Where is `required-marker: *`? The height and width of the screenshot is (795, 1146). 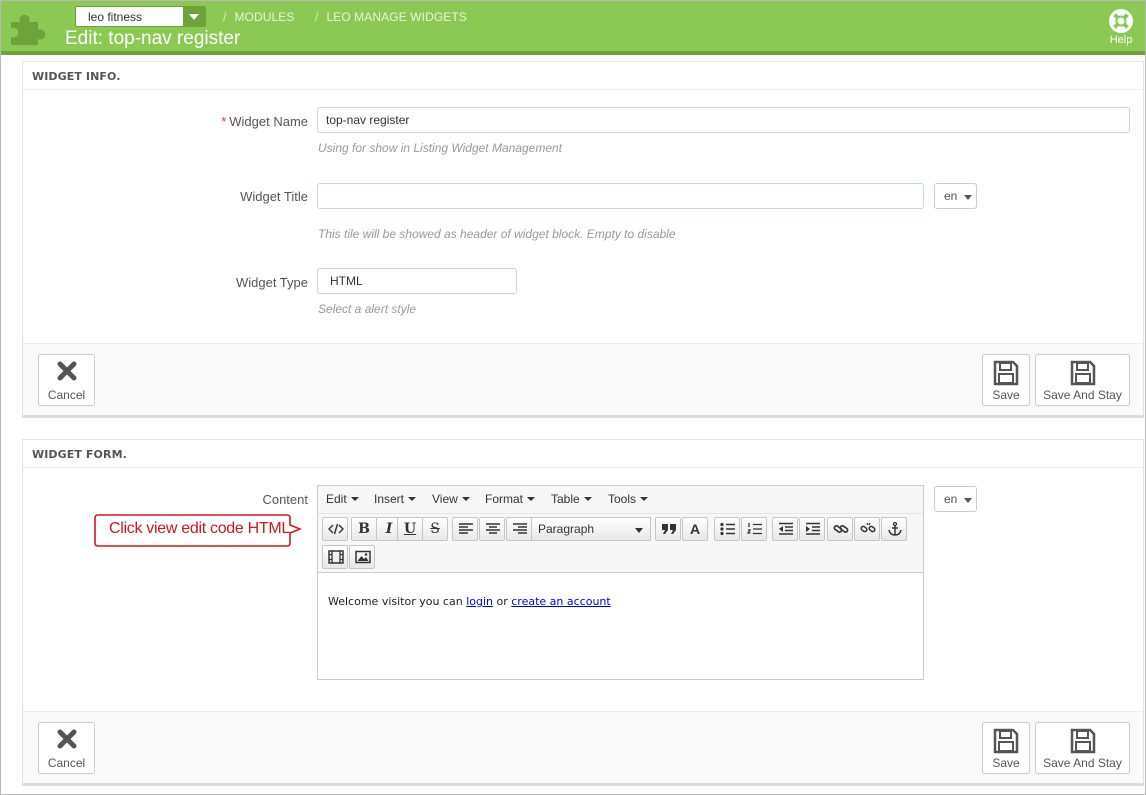
required-marker: * is located at coordinates (224, 121).